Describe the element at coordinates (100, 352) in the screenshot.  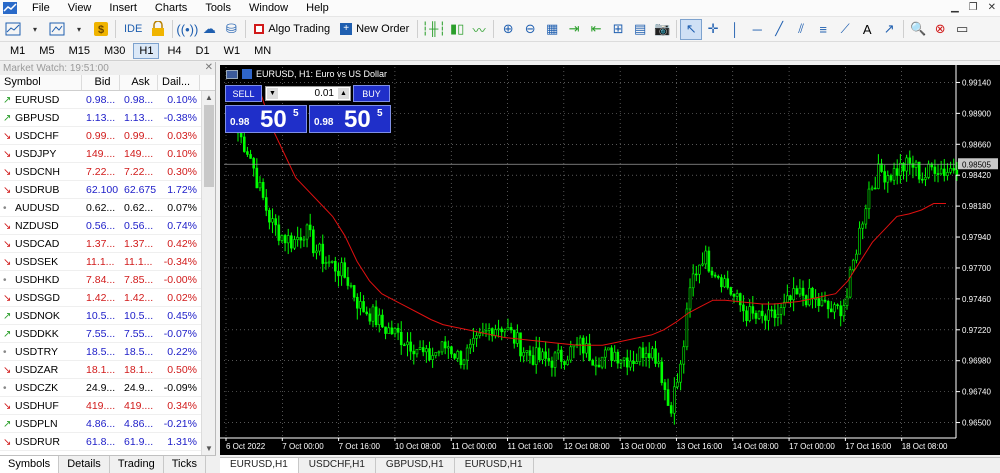
I see `market-watch-row: • USDTRY 18.5... 18.5... 0.22%` at that location.